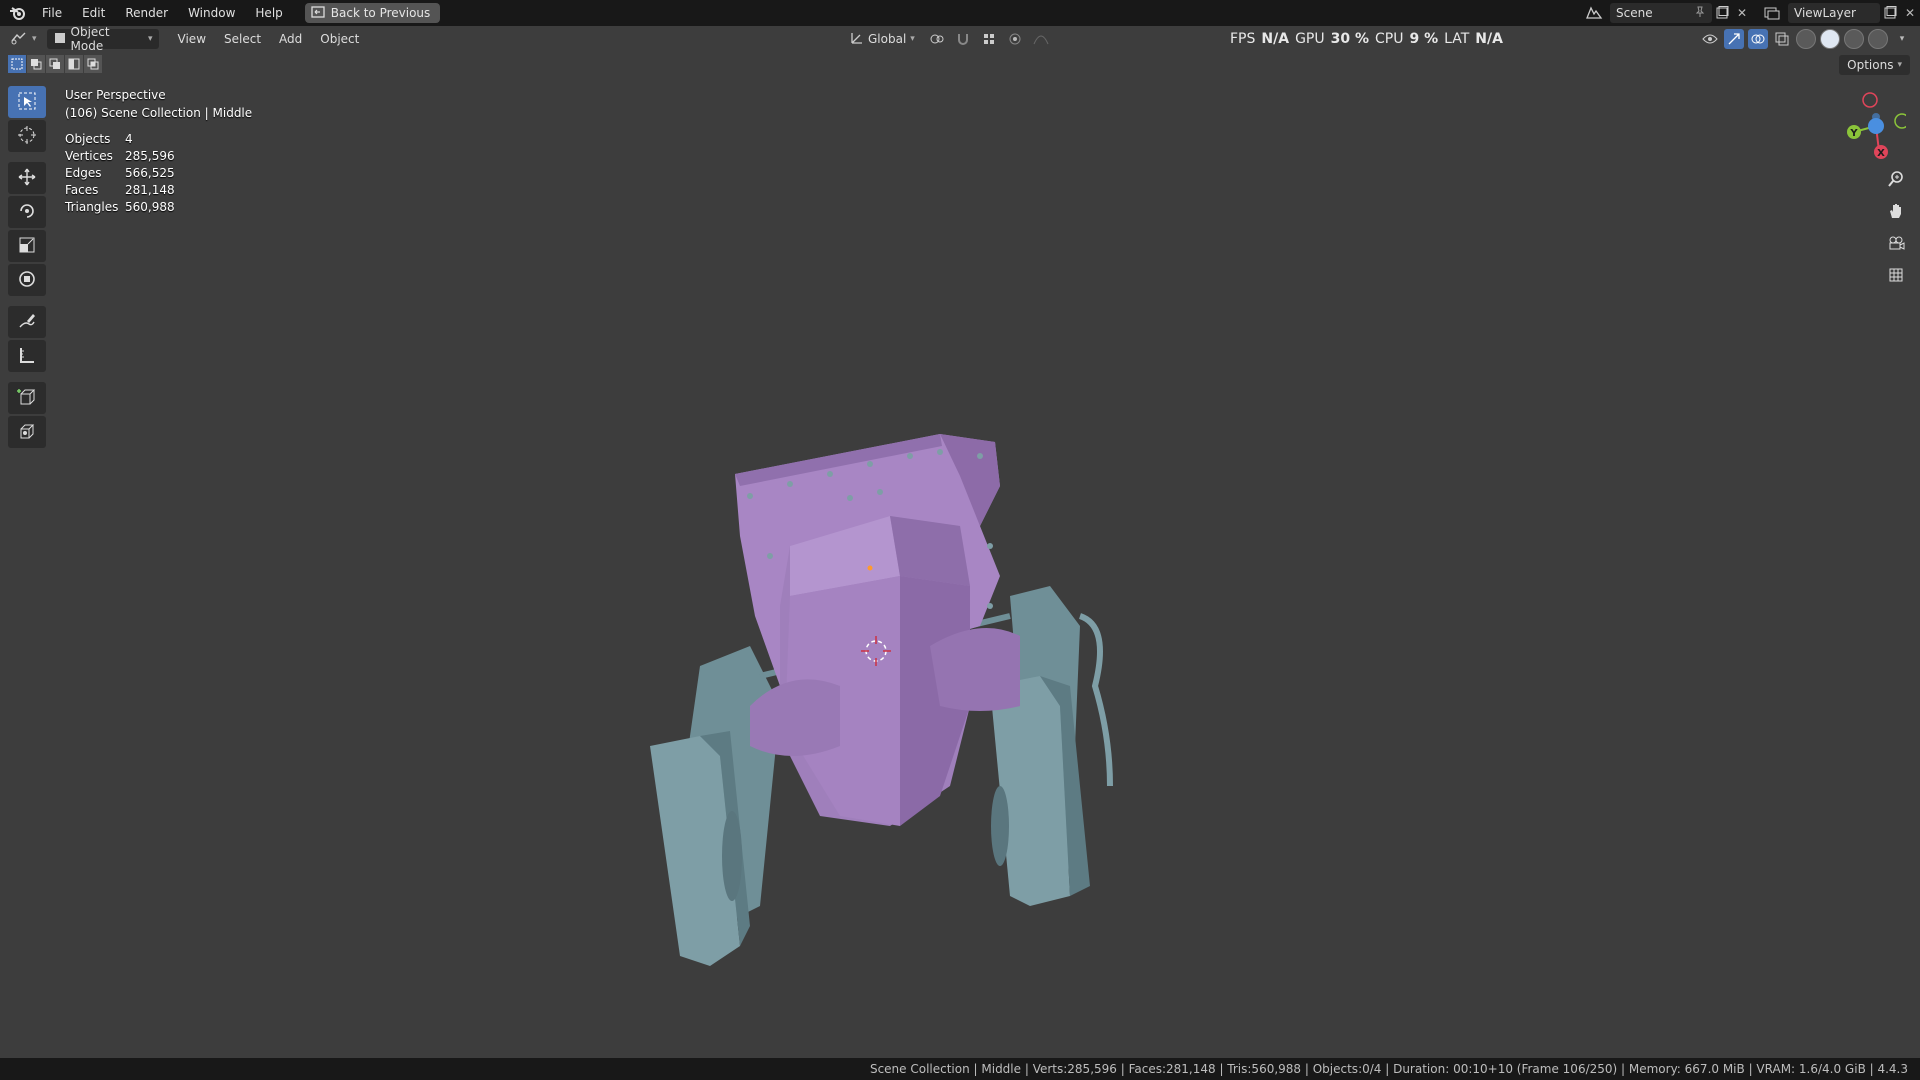 This screenshot has height=1080, width=1920. Describe the element at coordinates (242, 39) in the screenshot. I see `menu-select: Select` at that location.